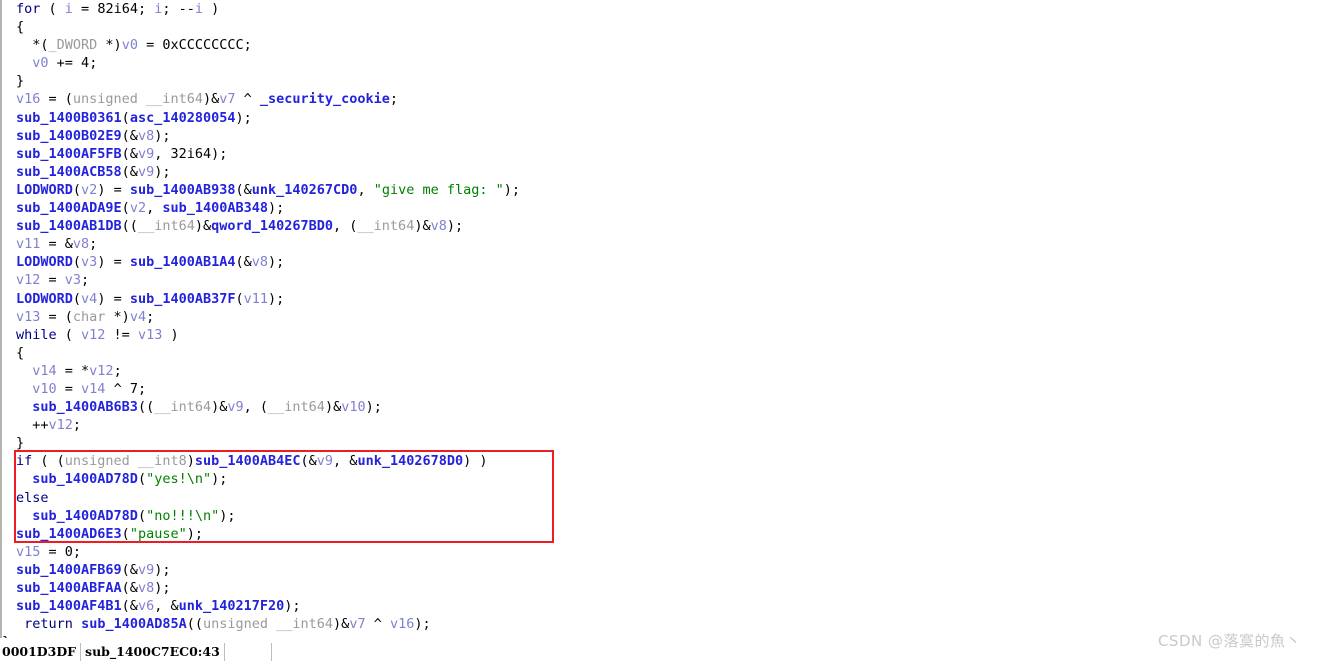 This screenshot has height=664, width=1317. What do you see at coordinates (659, 299) in the screenshot?
I see `code-line: LODWORD(v4) = sub_1400AB37F(v11);` at bounding box center [659, 299].